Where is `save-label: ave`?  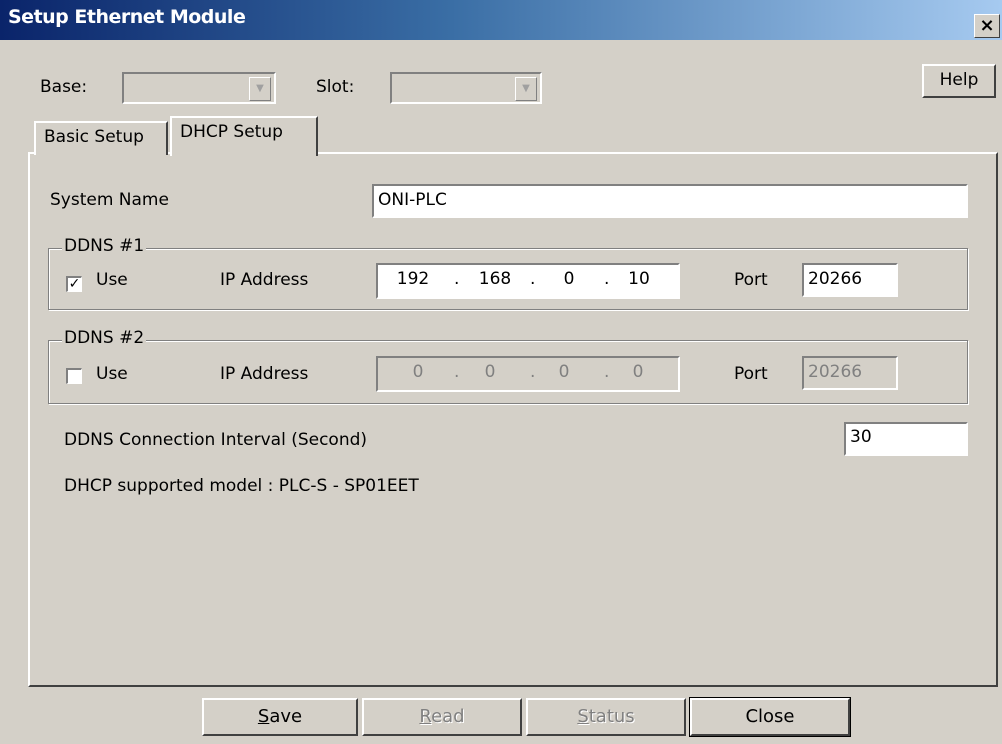
save-label: ave is located at coordinates (286, 716).